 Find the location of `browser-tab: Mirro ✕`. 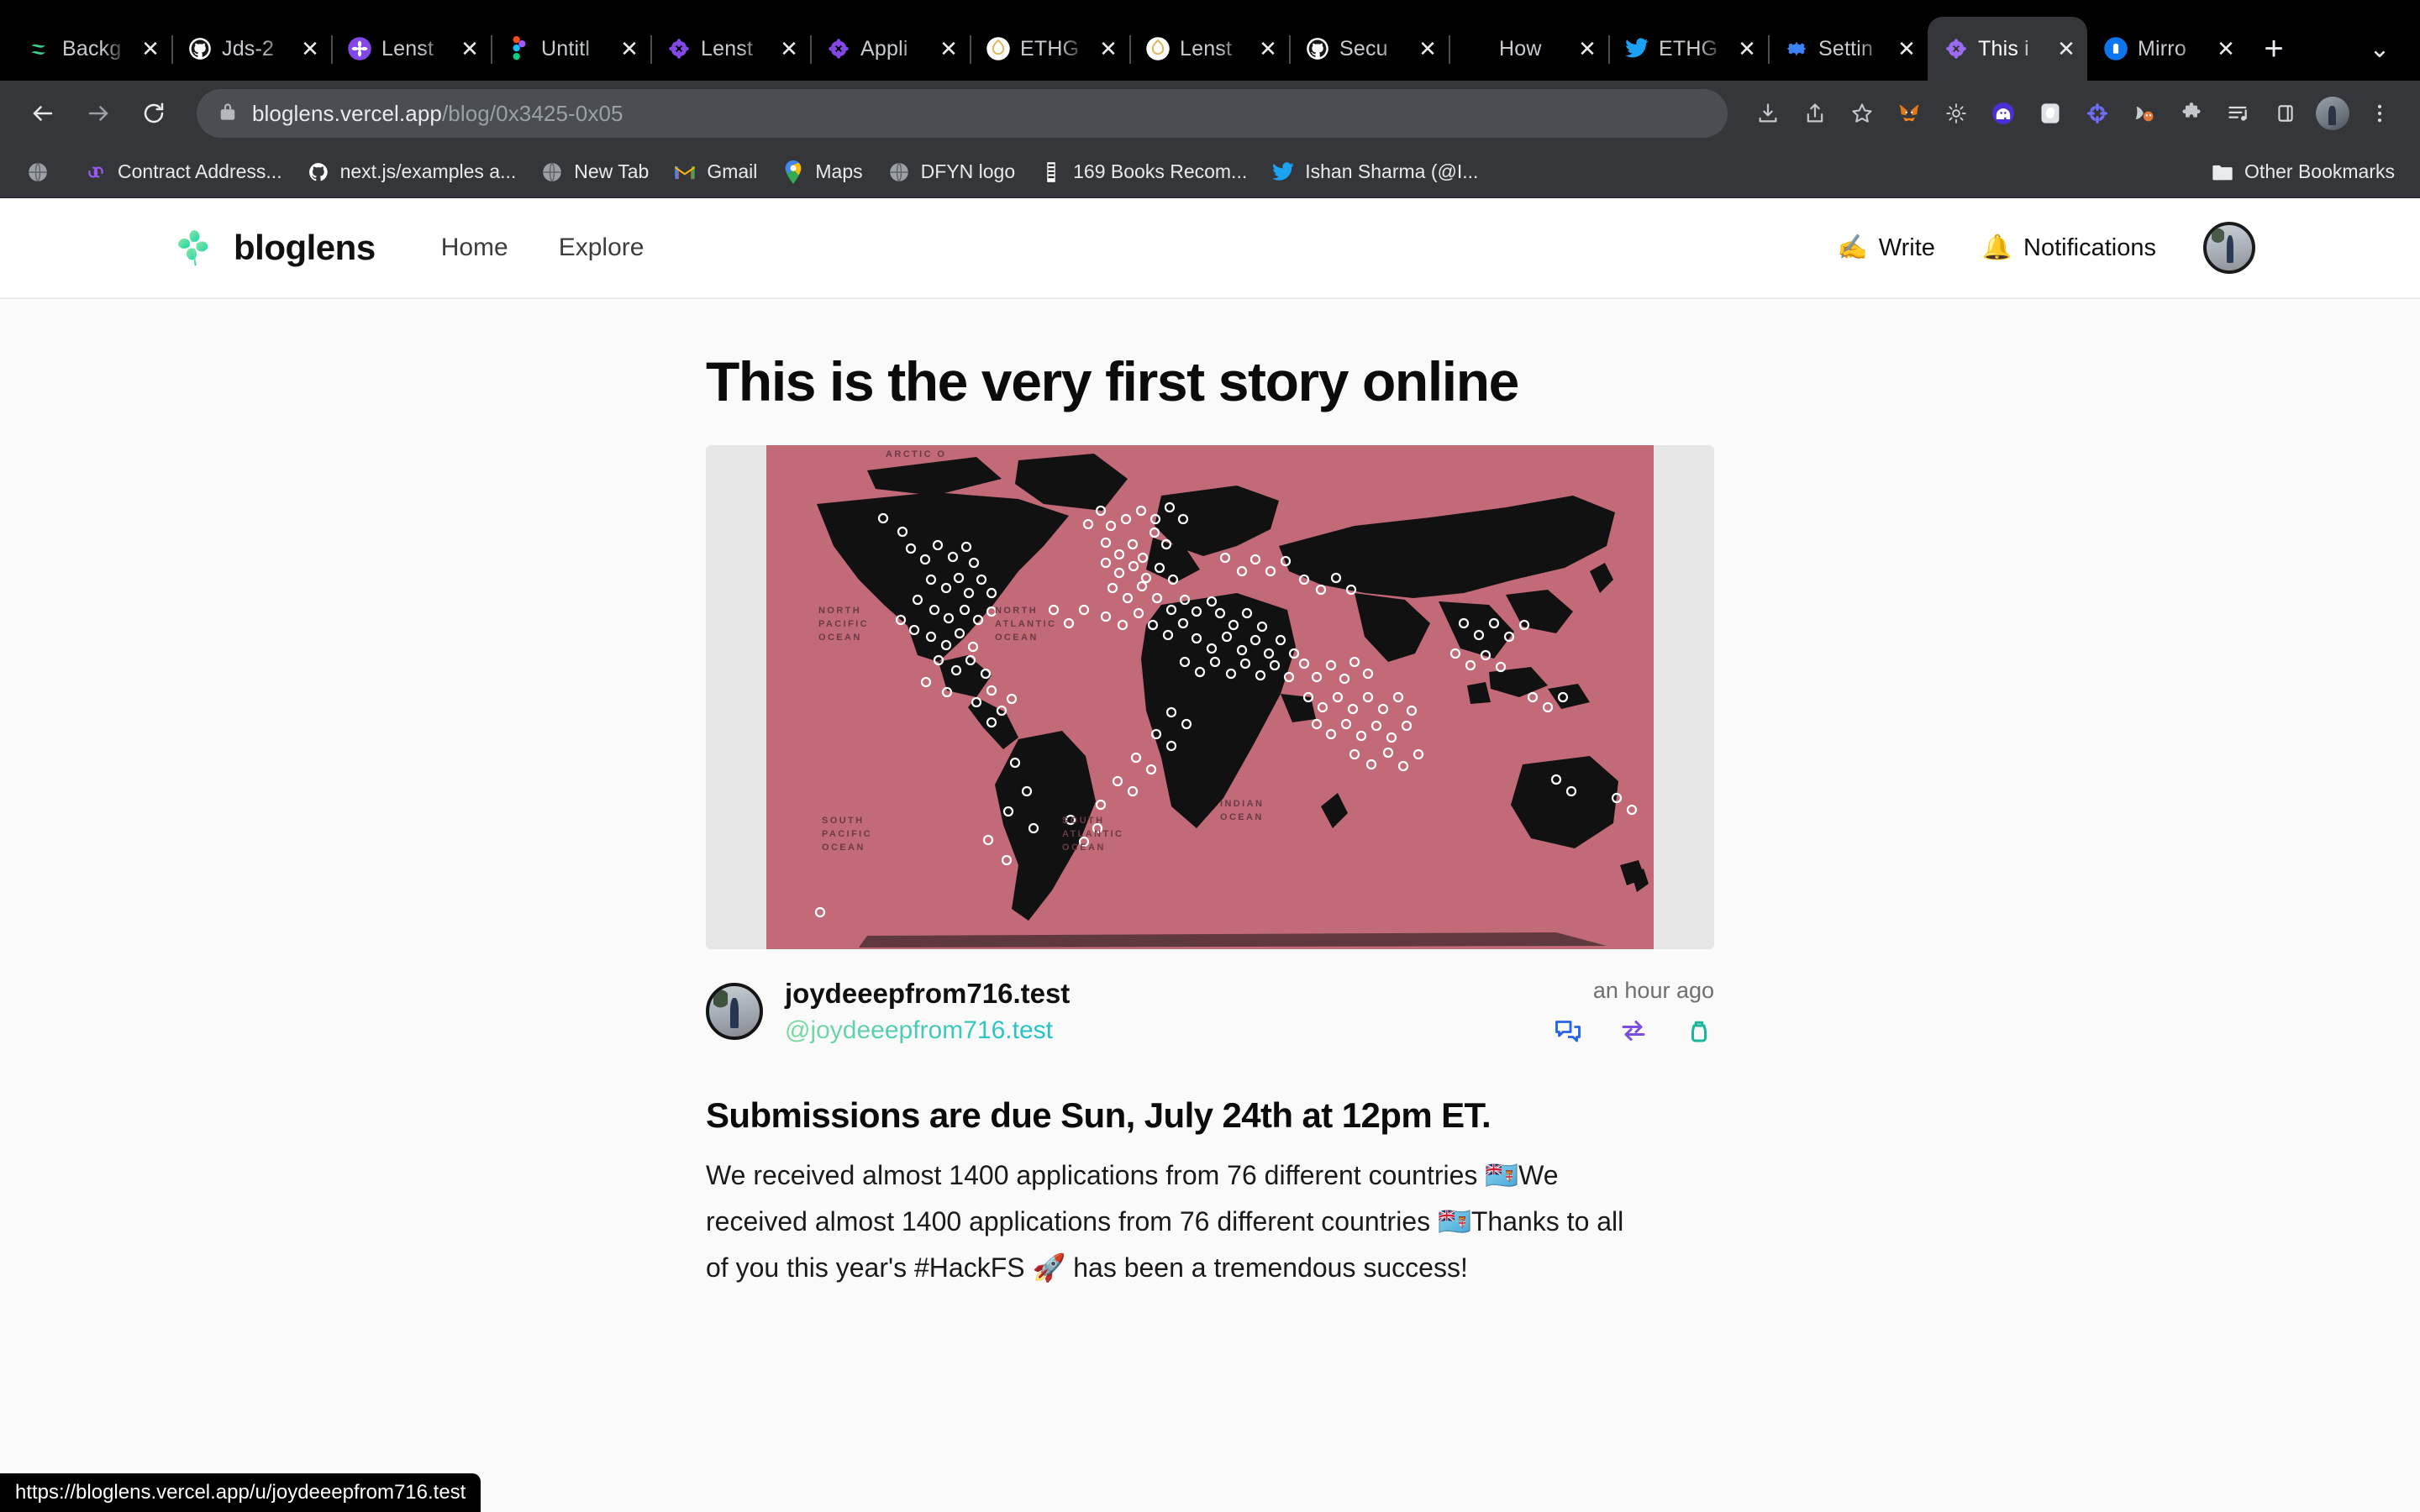

browser-tab: Mirro ✕ is located at coordinates (2167, 49).